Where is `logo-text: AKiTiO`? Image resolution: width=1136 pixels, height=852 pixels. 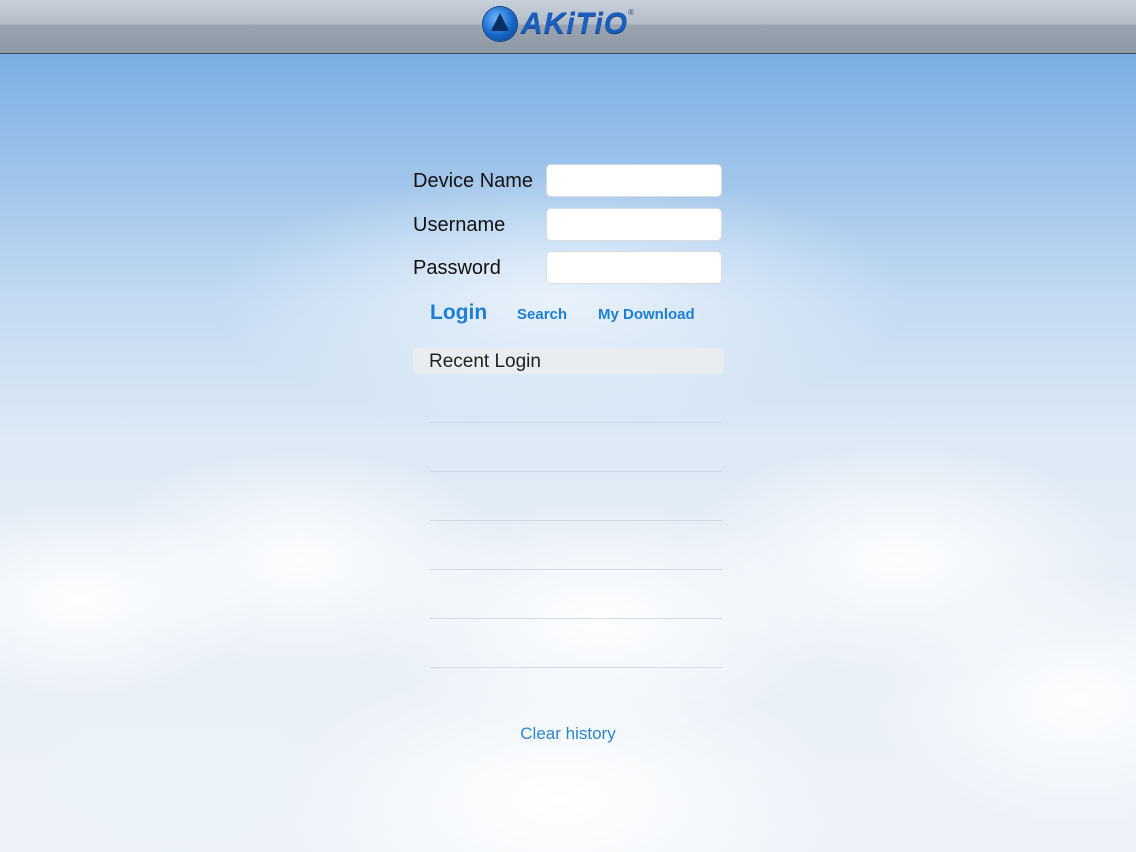
logo-text: AKiTiO is located at coordinates (575, 23).